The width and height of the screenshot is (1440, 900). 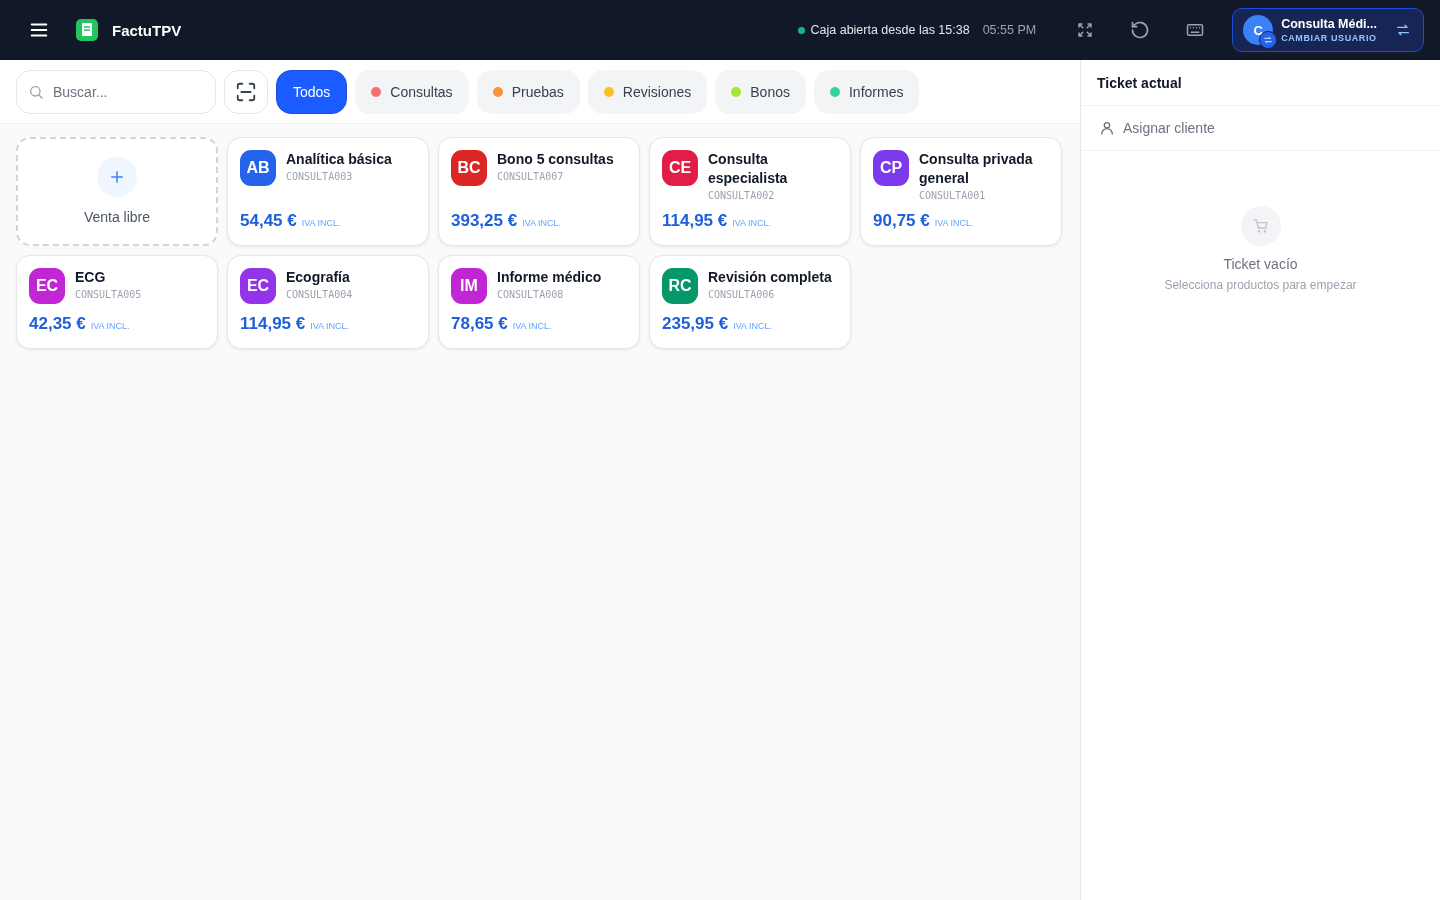 I want to click on scan-icon, so click(x=246, y=91).